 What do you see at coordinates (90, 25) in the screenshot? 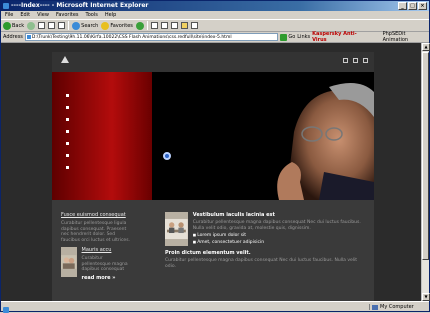
I see `search-label: Search` at bounding box center [90, 25].